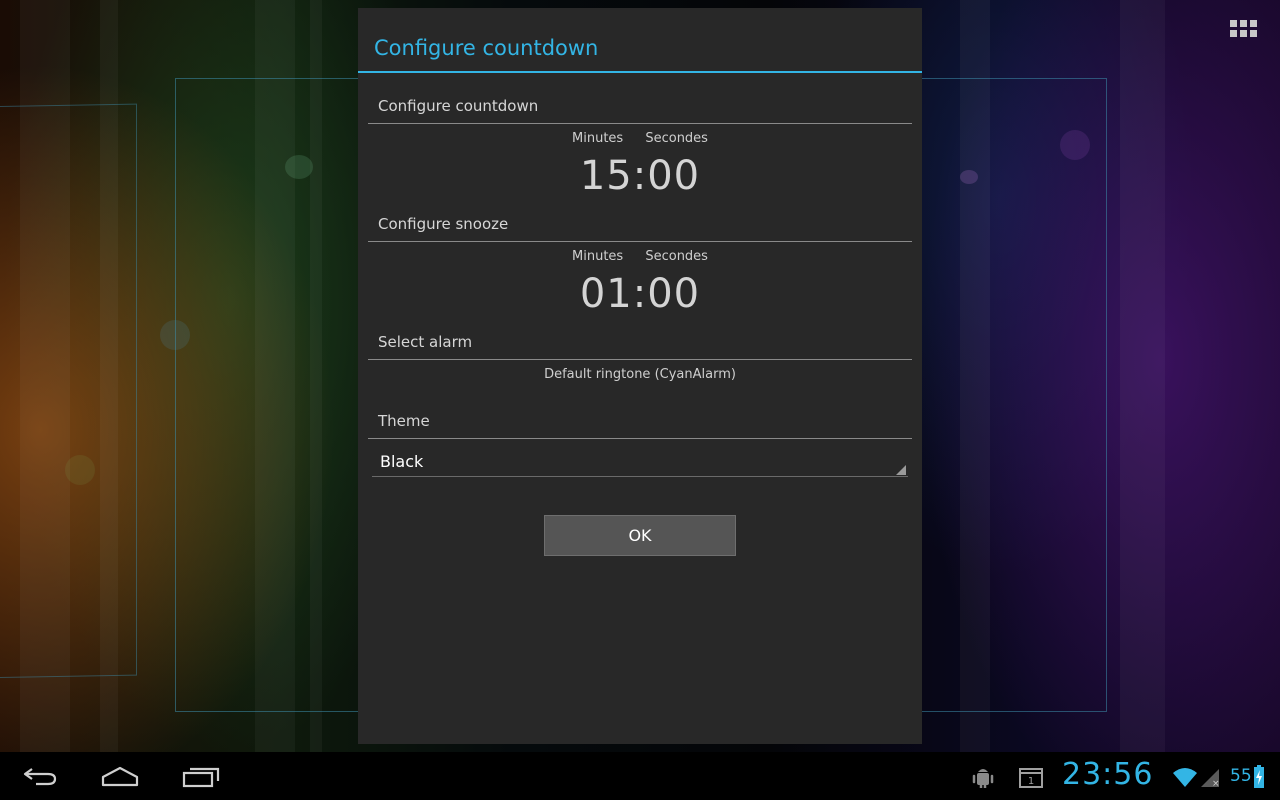  What do you see at coordinates (443, 224) in the screenshot?
I see `snooze-section-label: Configure snooze` at bounding box center [443, 224].